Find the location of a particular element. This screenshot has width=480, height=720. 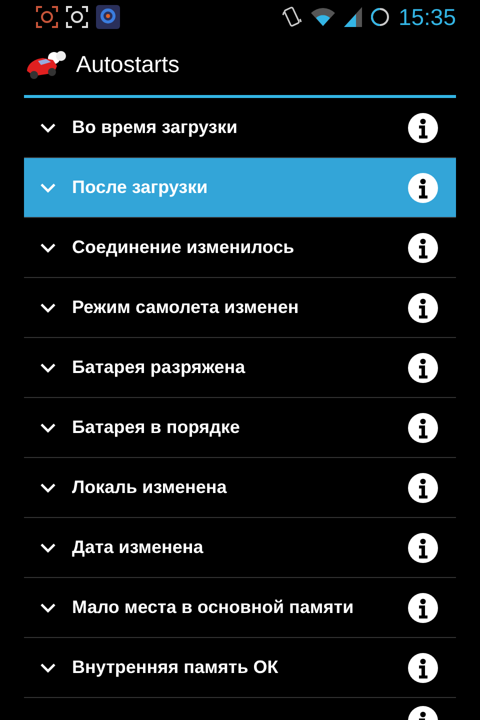

list-item: Локаль изменена is located at coordinates (240, 488).